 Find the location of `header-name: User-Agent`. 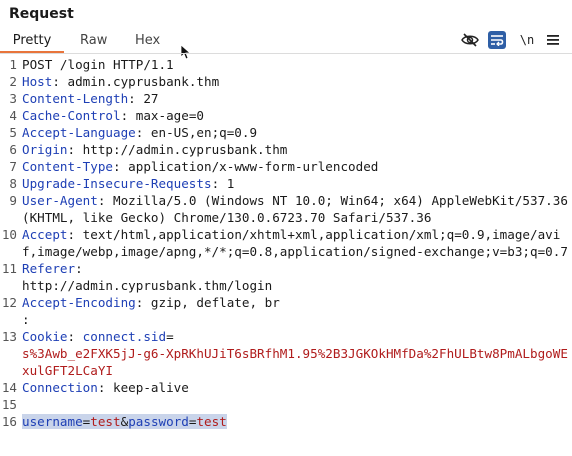

header-name: User-Agent is located at coordinates (60, 200).